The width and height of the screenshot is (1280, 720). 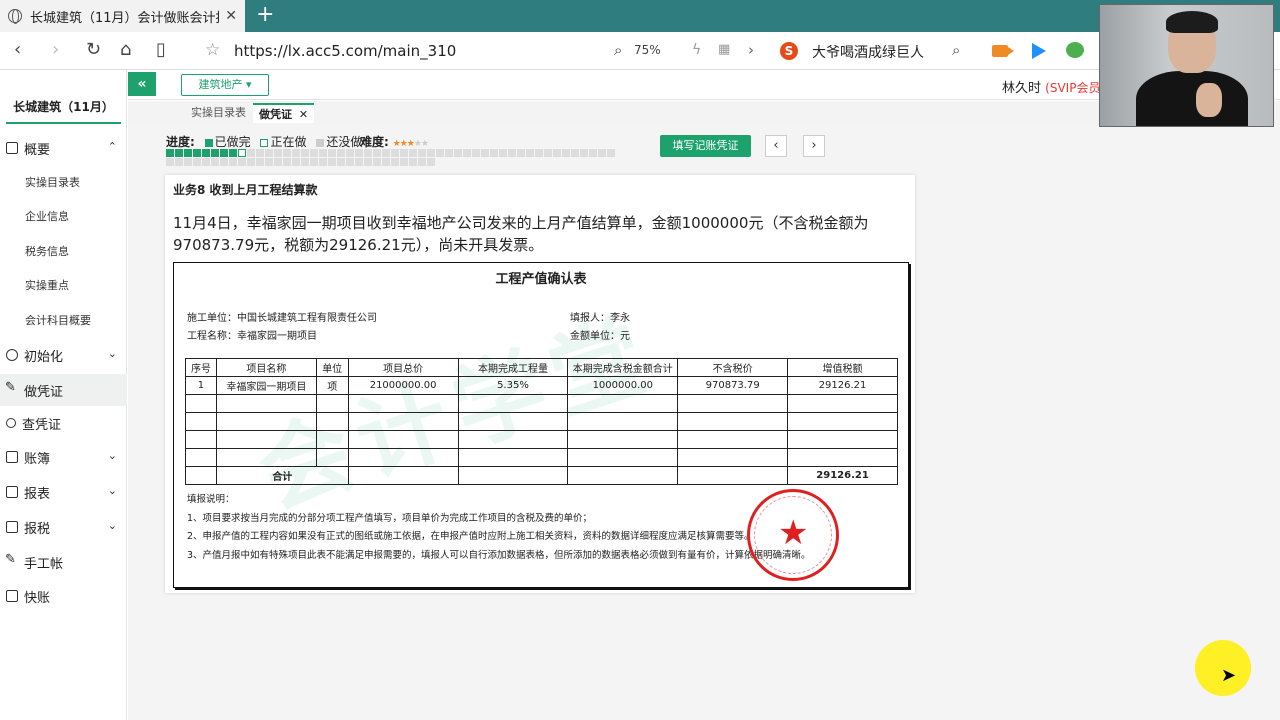 I want to click on tab-catalog: 实操目录表, so click(x=218, y=113).